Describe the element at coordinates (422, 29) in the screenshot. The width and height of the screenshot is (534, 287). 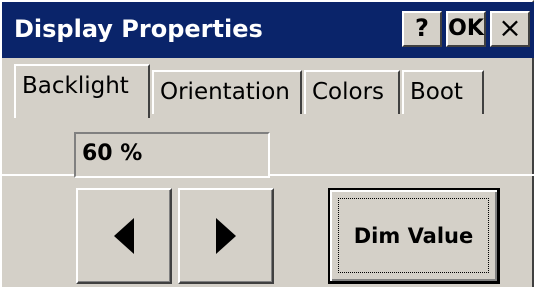
I see `help-button: ?` at that location.